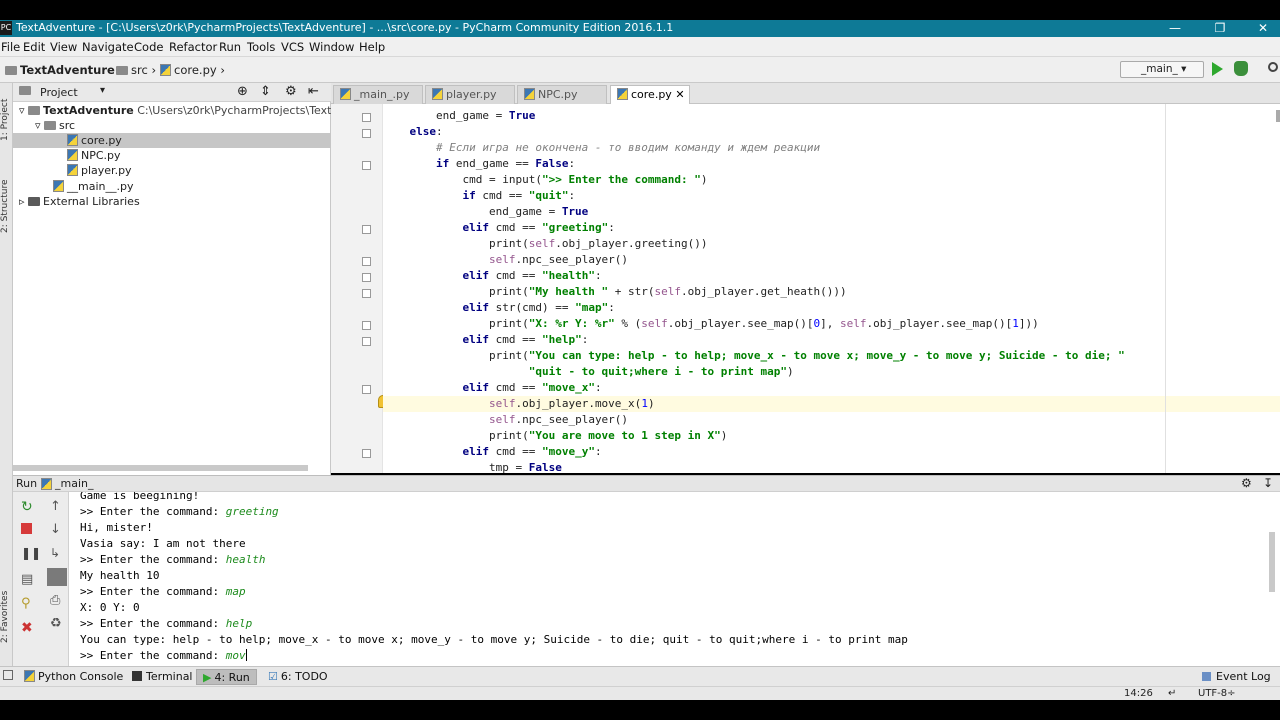 The width and height of the screenshot is (1280, 720). What do you see at coordinates (172, 560) in the screenshot?
I see `console-line: >> Enter the command: health` at bounding box center [172, 560].